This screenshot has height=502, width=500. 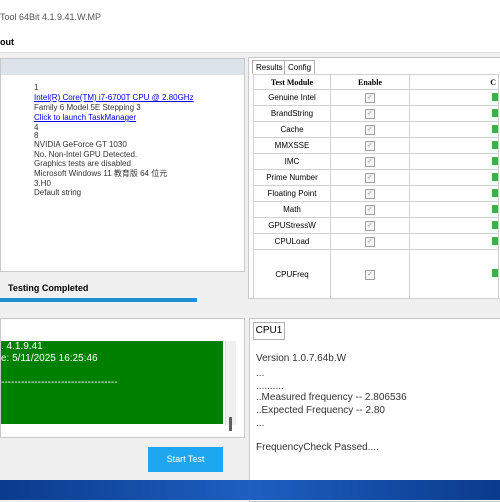 I want to click on table-row: GPUStressW ✓, so click(x=376, y=225).